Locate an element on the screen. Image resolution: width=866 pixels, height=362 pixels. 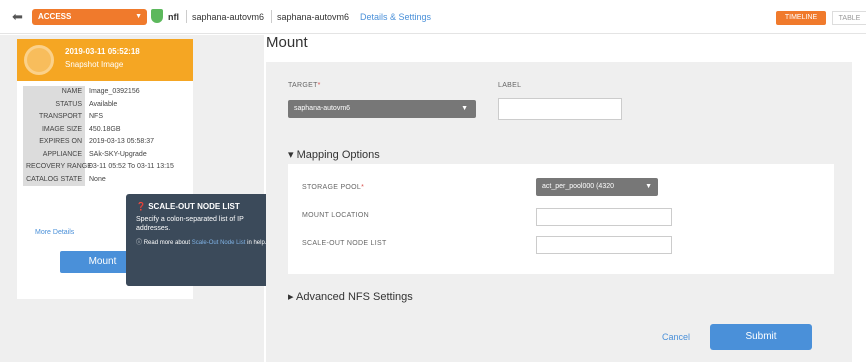
mount-location-label: MOUNT LOCATION is located at coordinates (335, 215).